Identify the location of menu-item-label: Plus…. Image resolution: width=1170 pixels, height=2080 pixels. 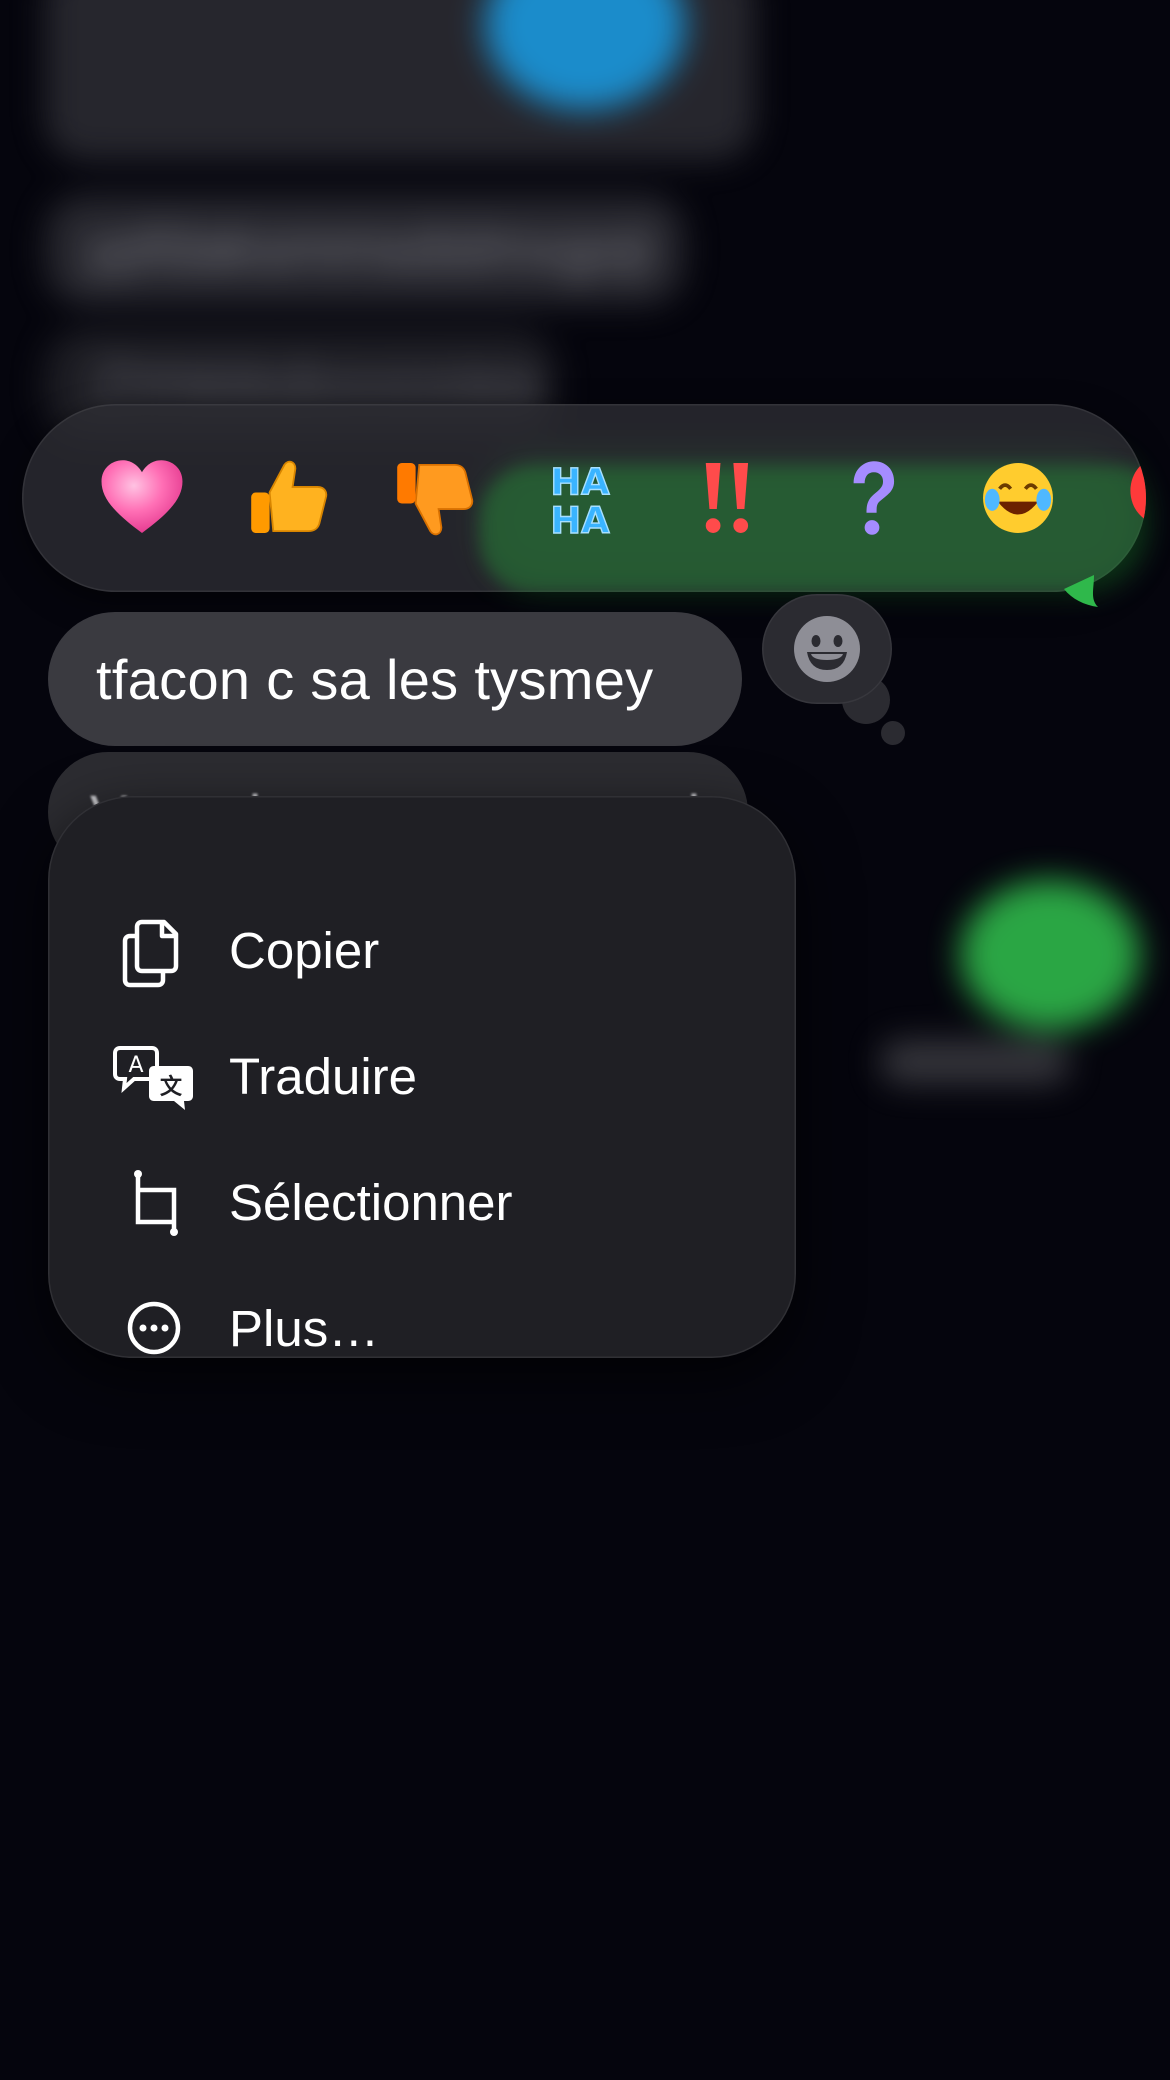
(304, 1328).